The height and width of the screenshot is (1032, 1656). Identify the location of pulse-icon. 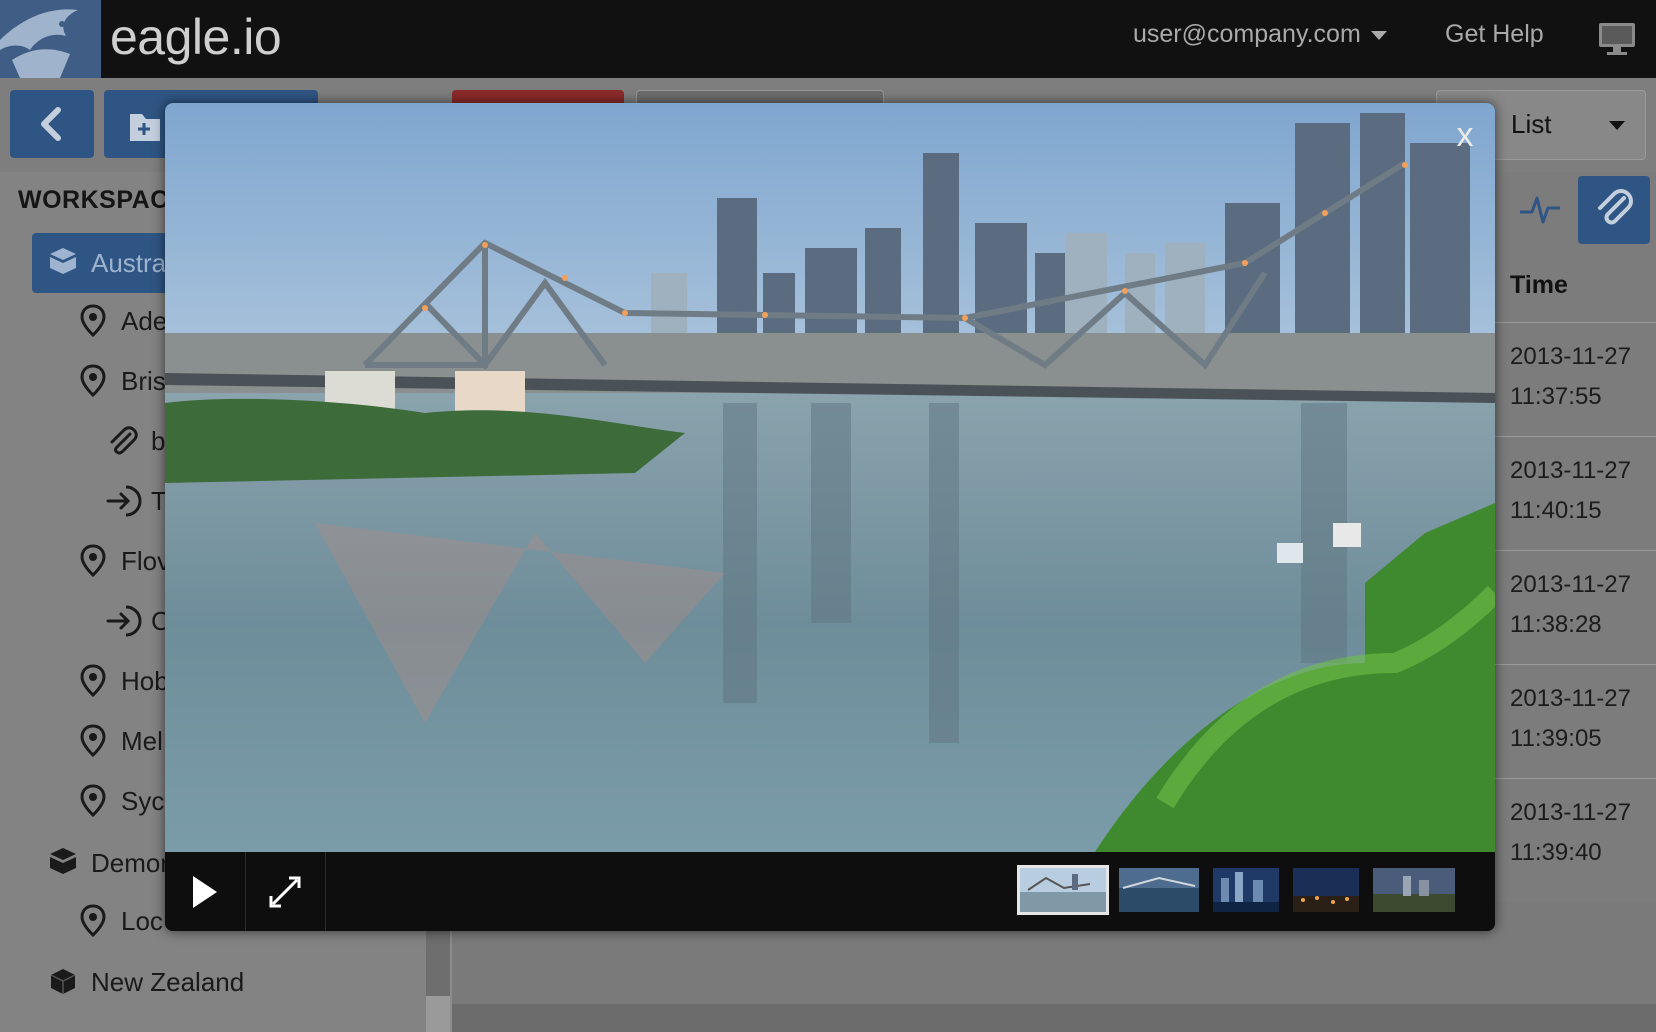
(1540, 209).